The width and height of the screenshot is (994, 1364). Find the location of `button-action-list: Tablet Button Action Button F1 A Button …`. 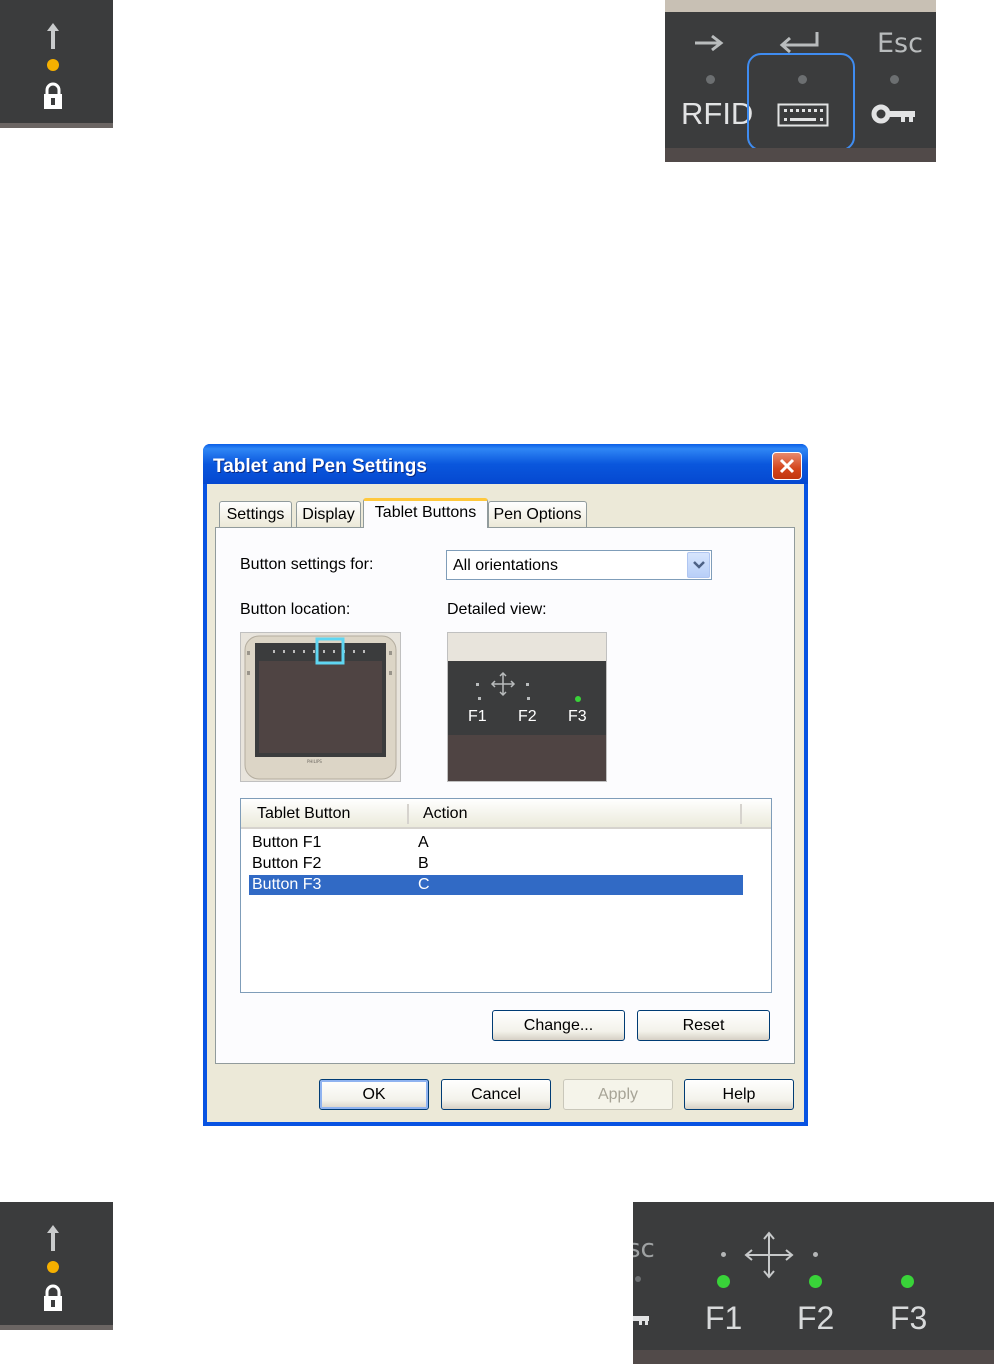

button-action-list: Tablet Button Action Button F1 A Button … is located at coordinates (506, 895).